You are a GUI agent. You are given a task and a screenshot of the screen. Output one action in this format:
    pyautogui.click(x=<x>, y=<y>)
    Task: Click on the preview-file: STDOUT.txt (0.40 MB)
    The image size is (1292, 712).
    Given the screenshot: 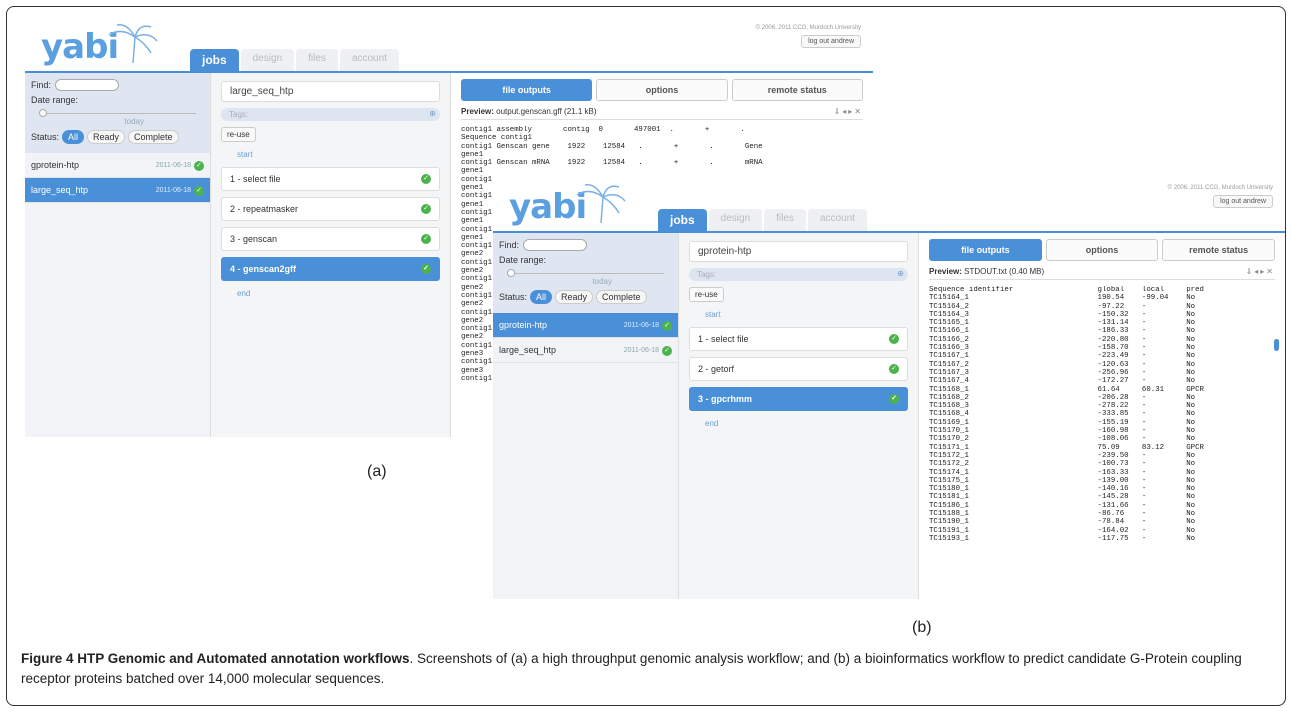 What is the action you would take?
    pyautogui.click(x=1004, y=271)
    